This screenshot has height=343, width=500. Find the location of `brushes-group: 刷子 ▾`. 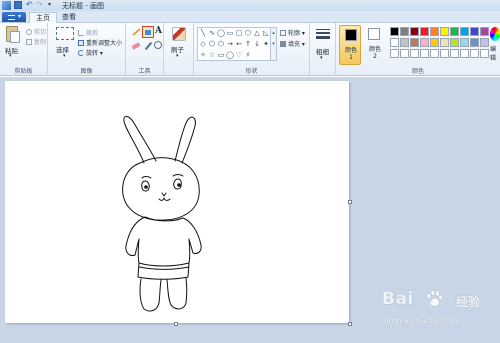

brushes-group: 刷子 ▾ is located at coordinates (179, 49).